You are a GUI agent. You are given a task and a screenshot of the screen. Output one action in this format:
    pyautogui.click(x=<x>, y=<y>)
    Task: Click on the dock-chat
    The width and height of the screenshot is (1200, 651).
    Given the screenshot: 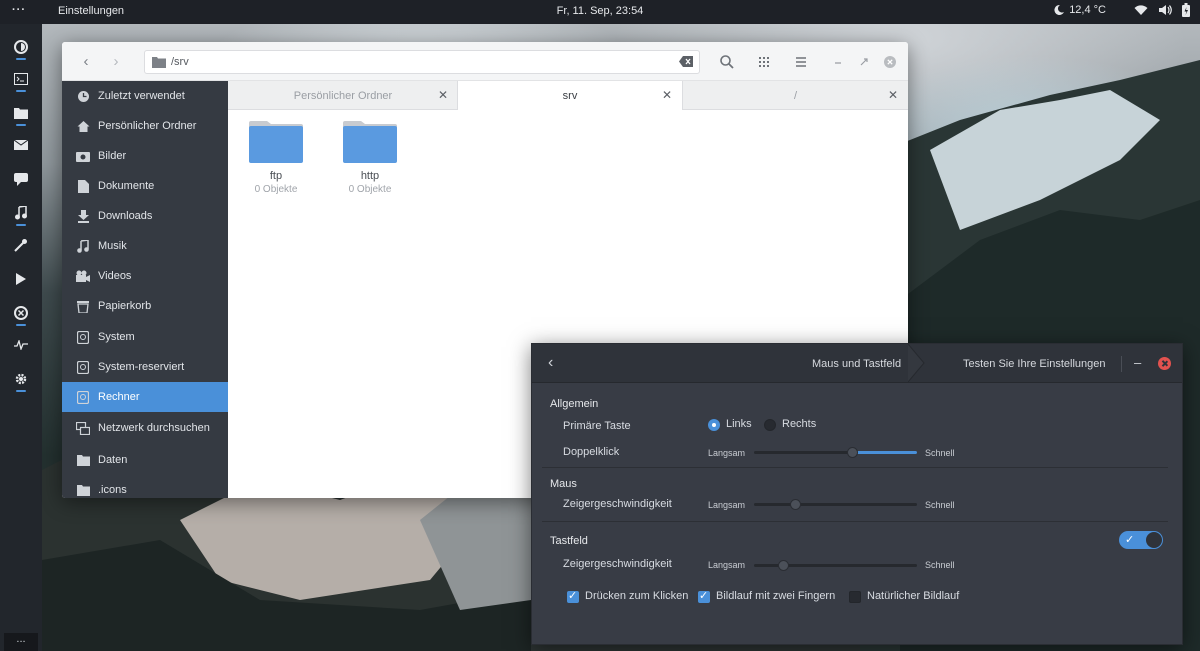 What is the action you would take?
    pyautogui.click(x=21, y=179)
    